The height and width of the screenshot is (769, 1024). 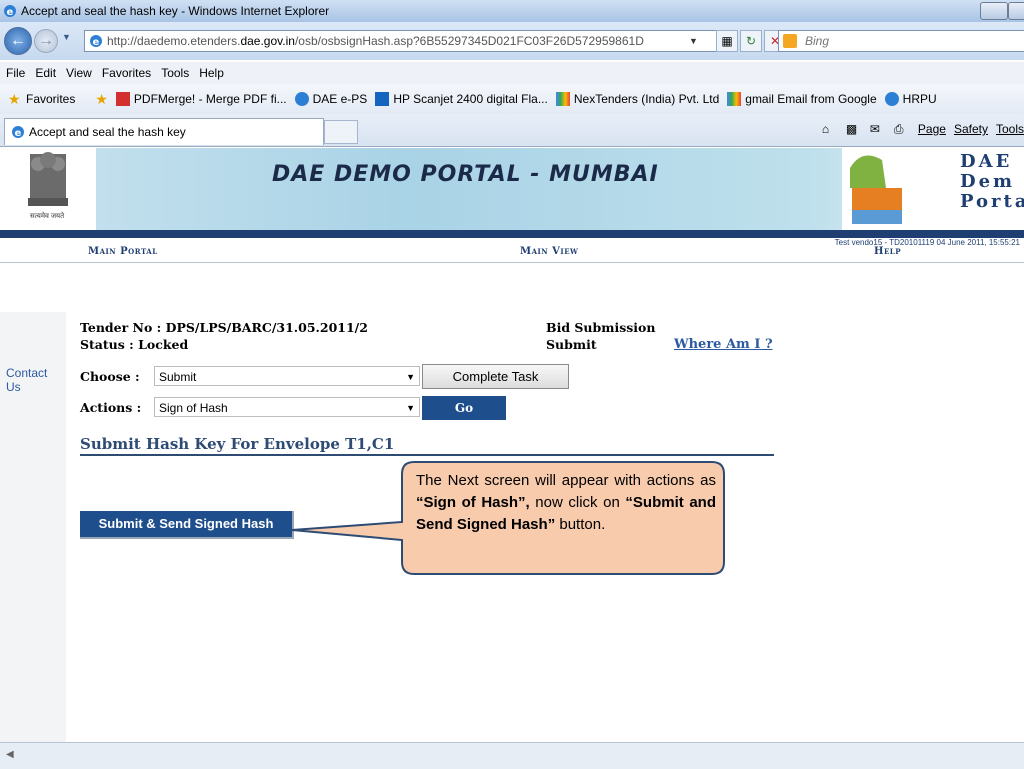 I want to click on back-button: ←, so click(x=18, y=41).